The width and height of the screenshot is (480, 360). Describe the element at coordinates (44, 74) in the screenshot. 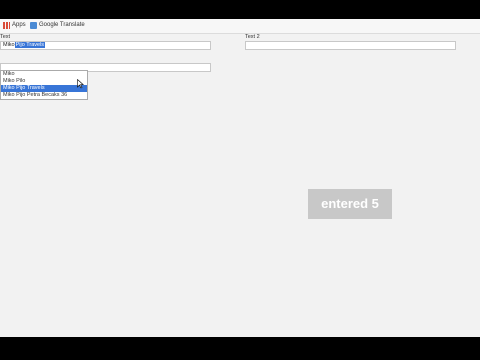

I see `autocomplete-option: Miko` at that location.